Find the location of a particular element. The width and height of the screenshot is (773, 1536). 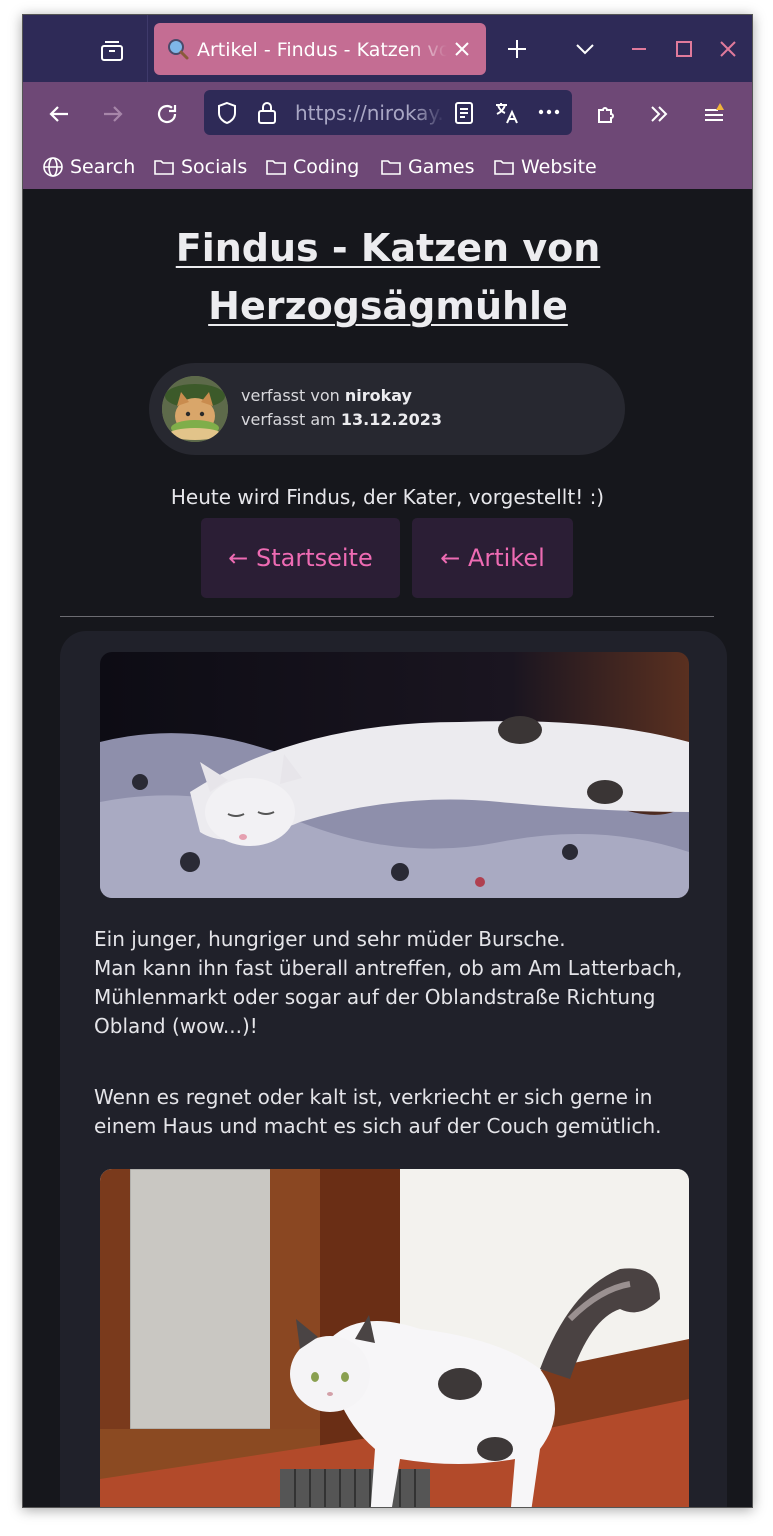

articles-button: ← Artikel is located at coordinates (492, 558).